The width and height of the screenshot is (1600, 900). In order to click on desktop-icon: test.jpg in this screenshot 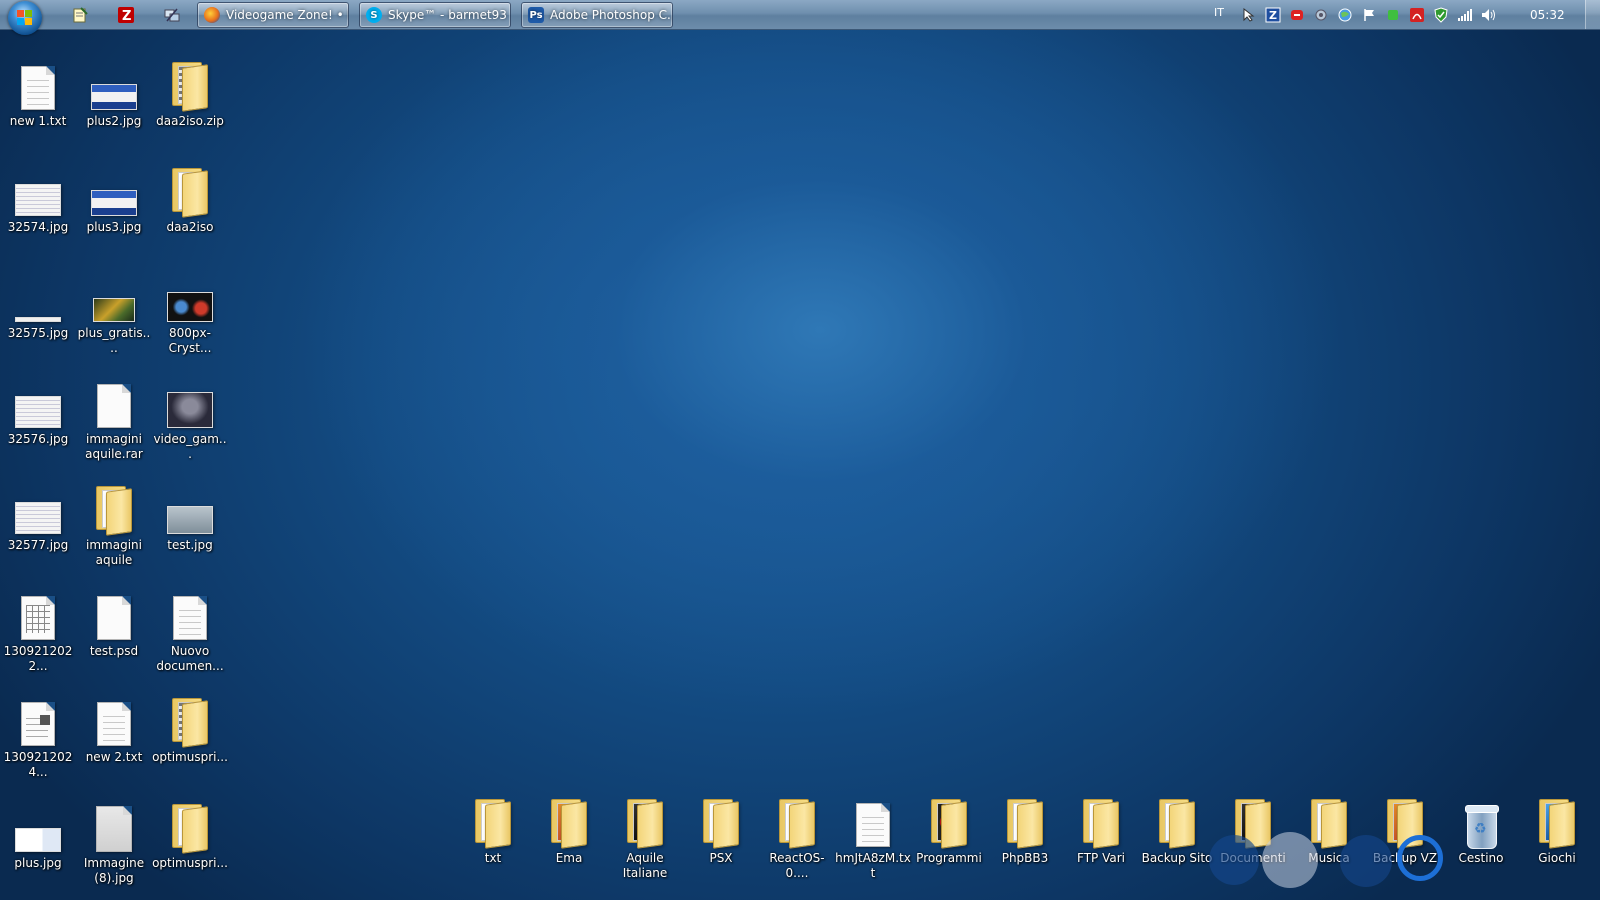, I will do `click(190, 517)`.